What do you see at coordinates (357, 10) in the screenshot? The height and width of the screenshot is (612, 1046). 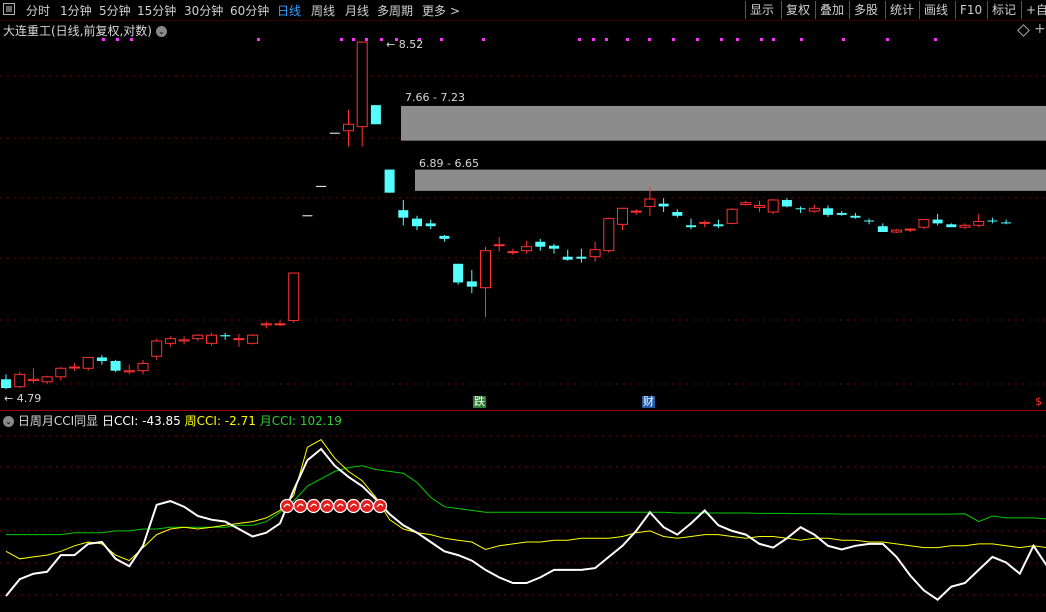 I see `tab-monthly: 月线` at bounding box center [357, 10].